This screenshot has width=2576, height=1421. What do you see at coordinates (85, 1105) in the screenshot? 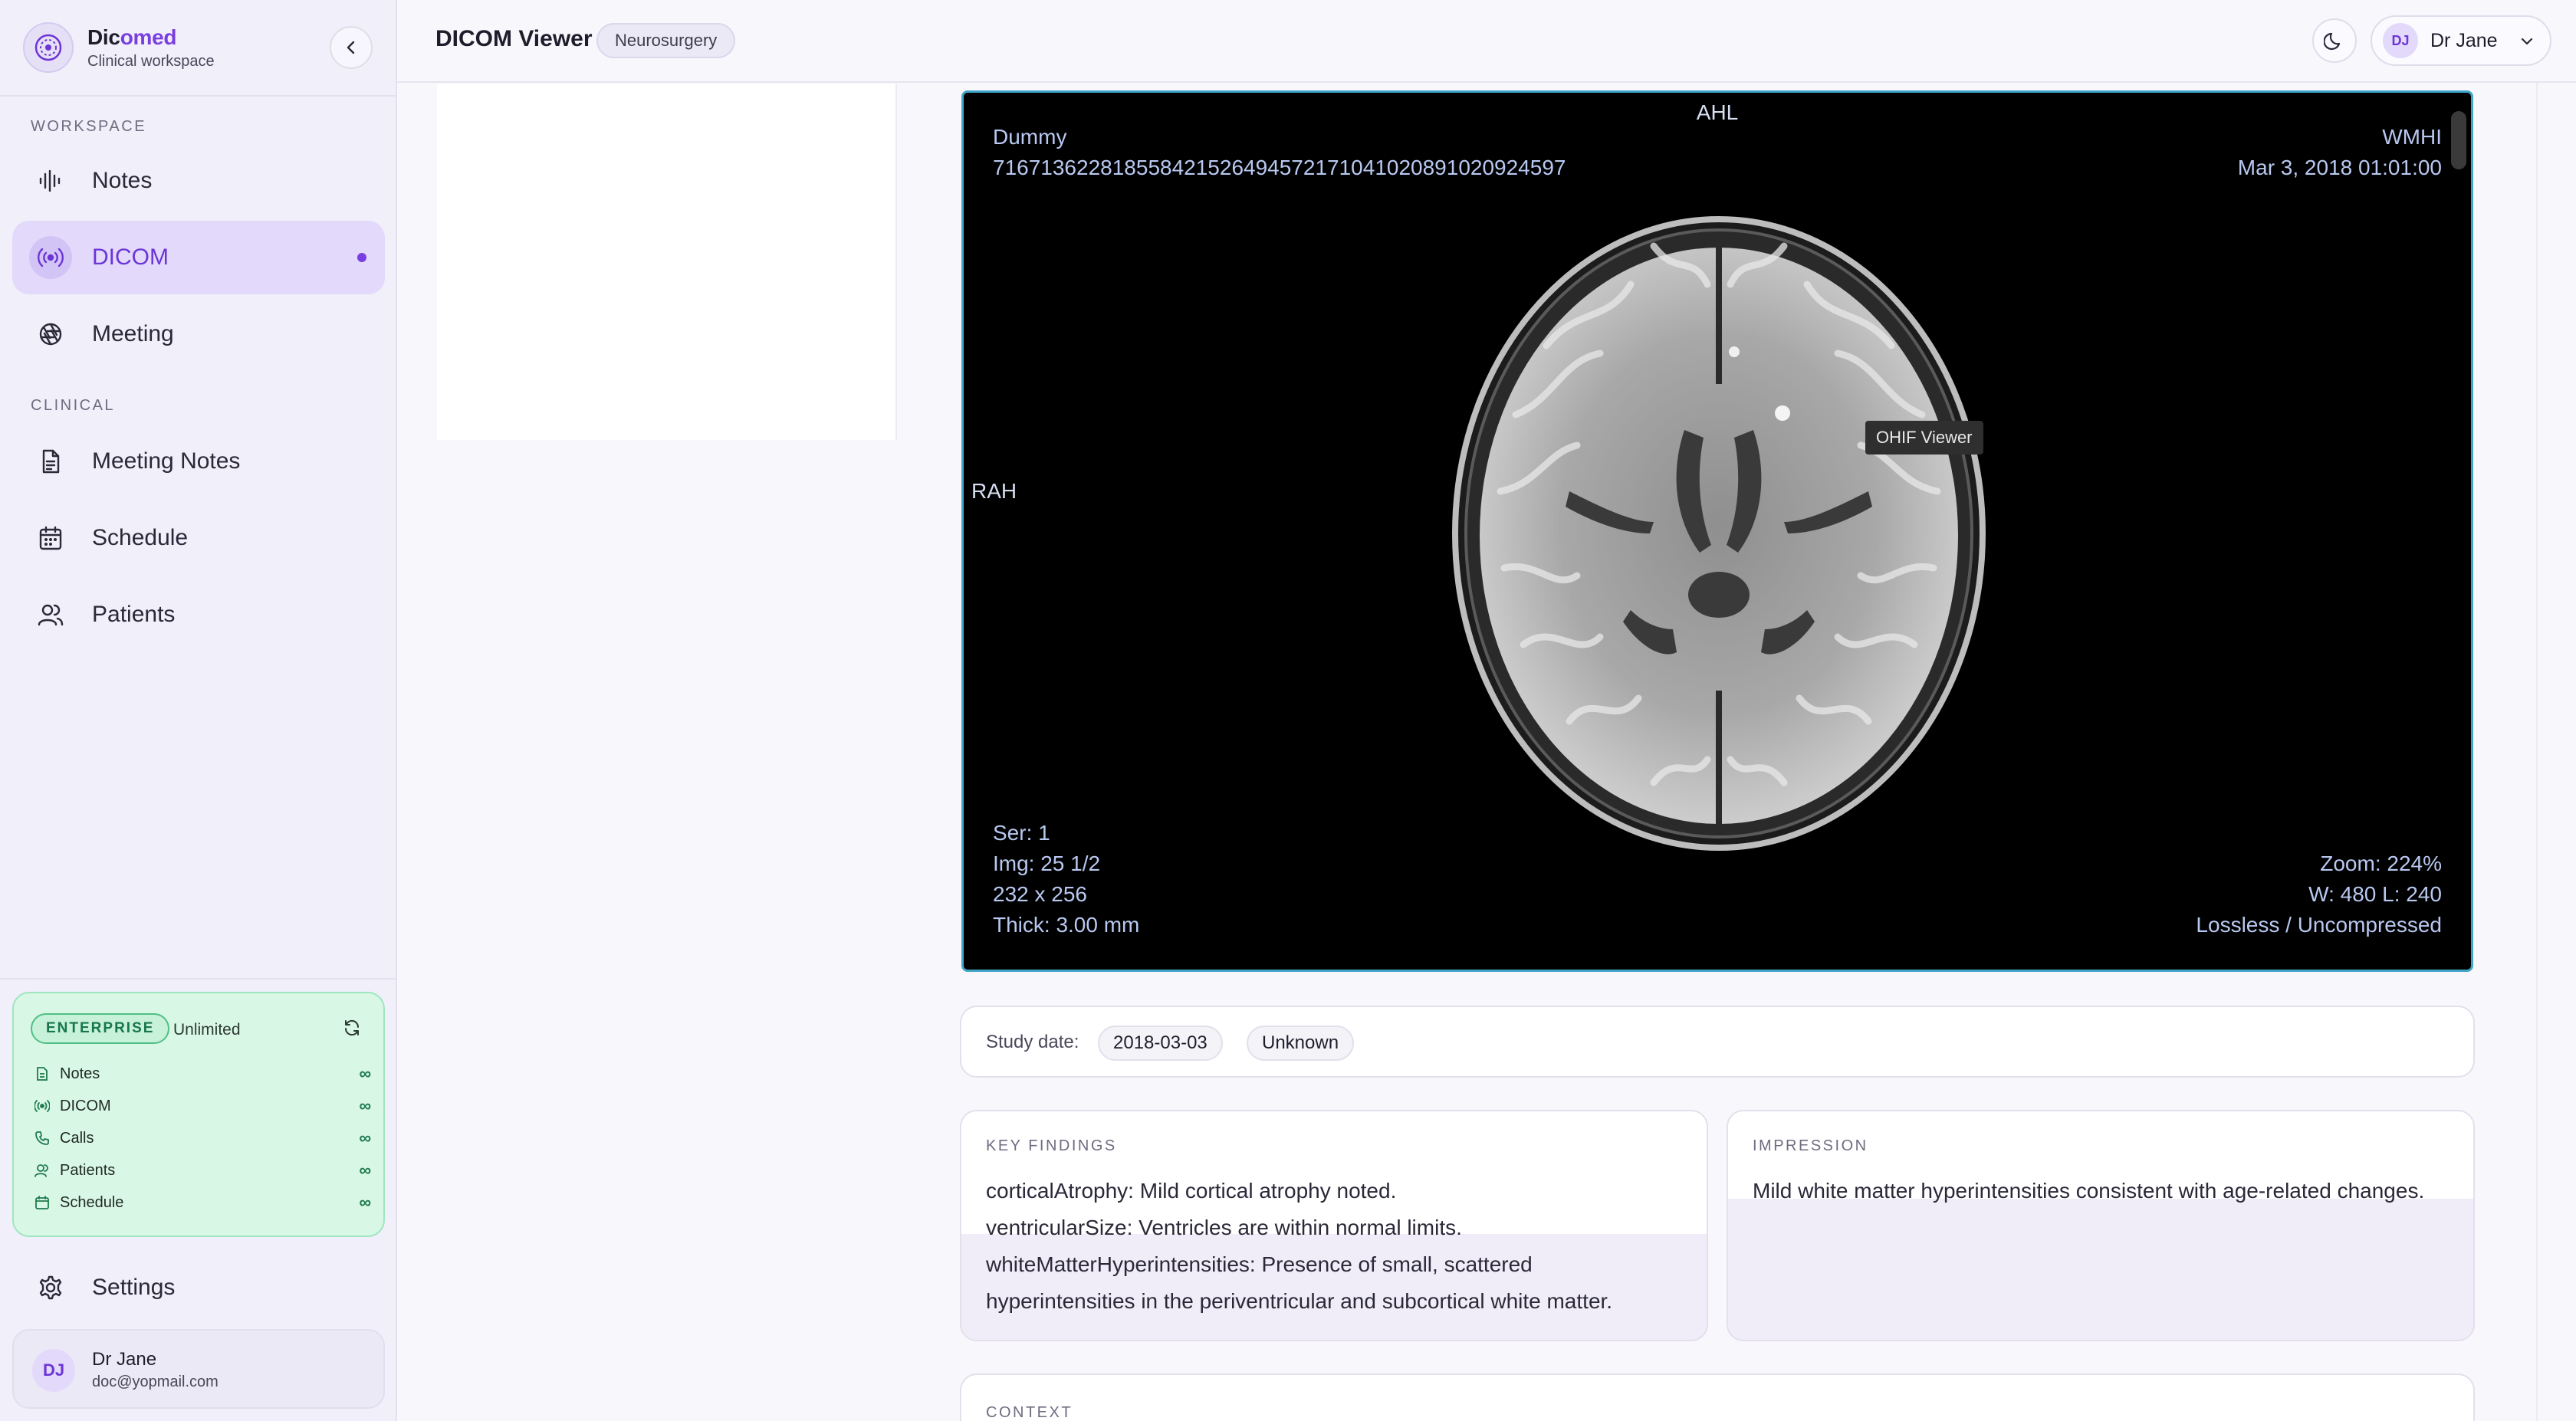
I see `plan-row-label: DICOM` at bounding box center [85, 1105].